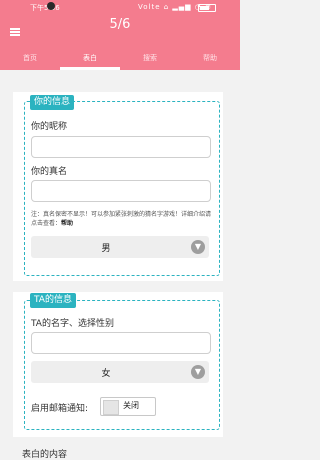 The image size is (320, 460). Describe the element at coordinates (120, 24) in the screenshot. I see `page-counter: 5/6` at that location.